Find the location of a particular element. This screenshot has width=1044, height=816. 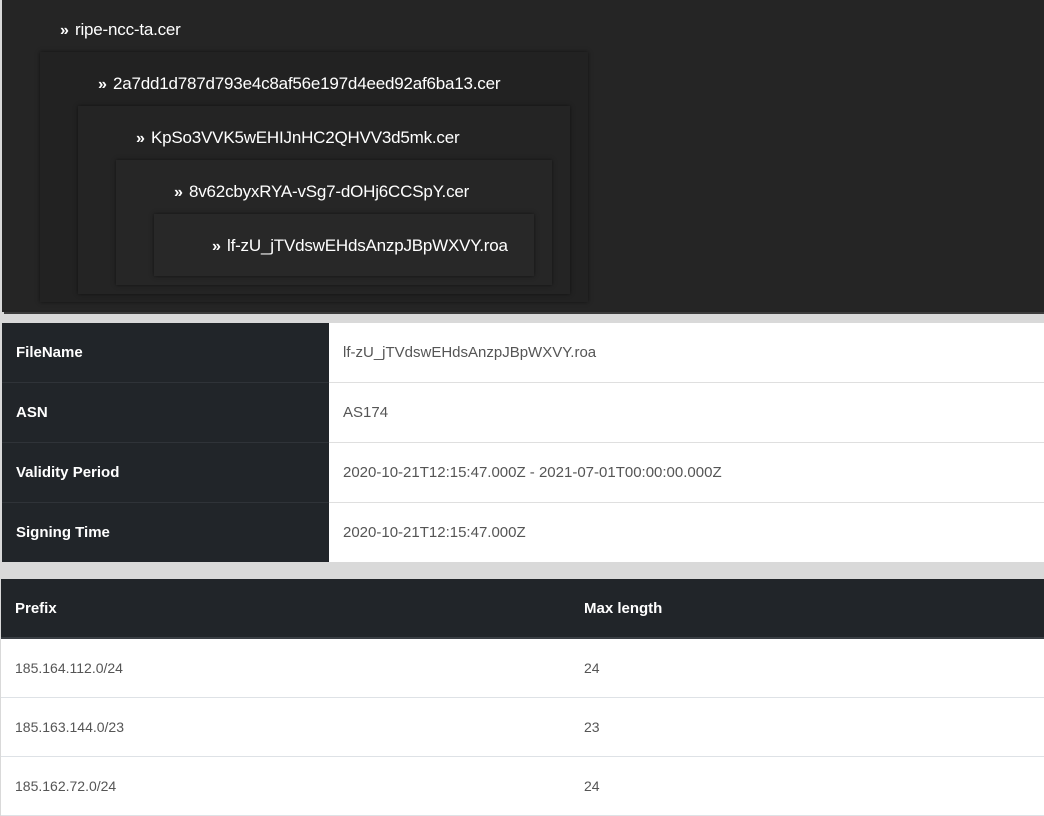

prefix-cell: 185.163.144.0/23 is located at coordinates (285, 727).